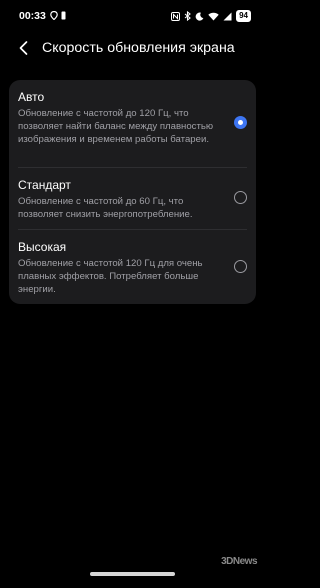 The image size is (320, 588). Describe the element at coordinates (132, 574) in the screenshot. I see `home-indicator` at that location.